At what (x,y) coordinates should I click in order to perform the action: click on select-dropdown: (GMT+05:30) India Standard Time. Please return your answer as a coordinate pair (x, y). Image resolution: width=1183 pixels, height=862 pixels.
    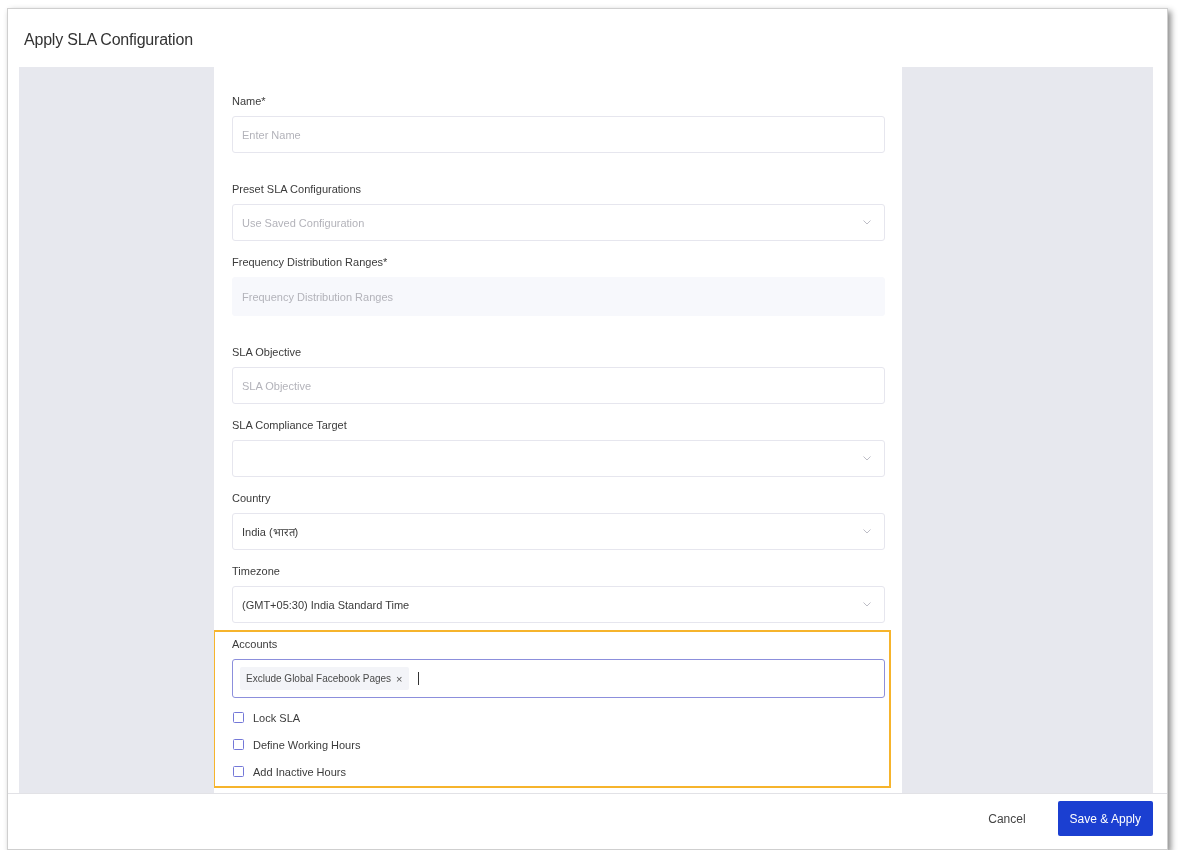
    Looking at the image, I should click on (558, 604).